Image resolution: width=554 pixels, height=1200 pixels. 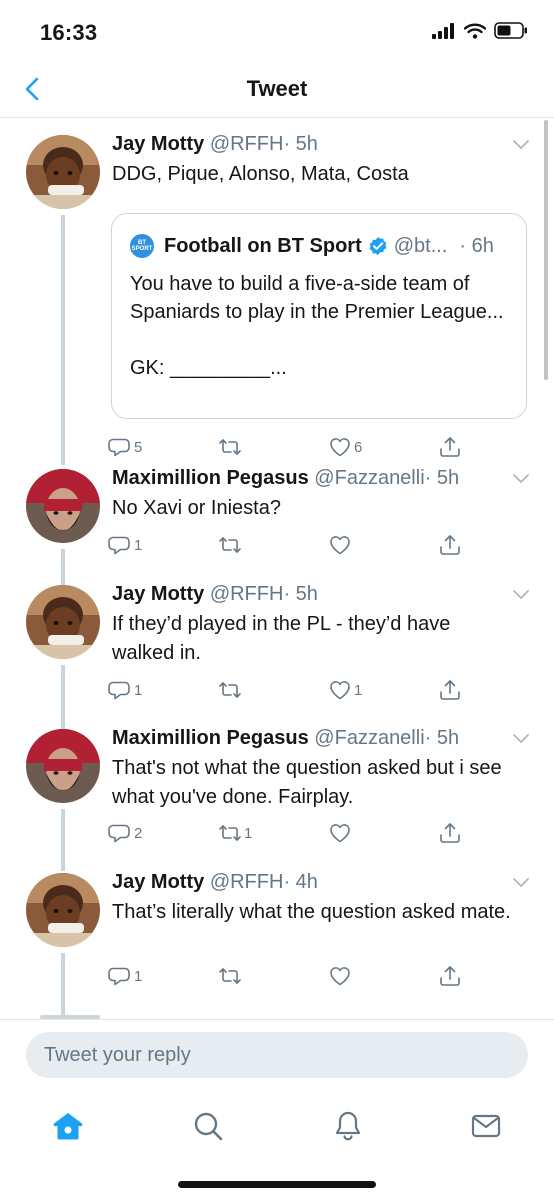 I want to click on like-button: 1, so click(x=345, y=690).